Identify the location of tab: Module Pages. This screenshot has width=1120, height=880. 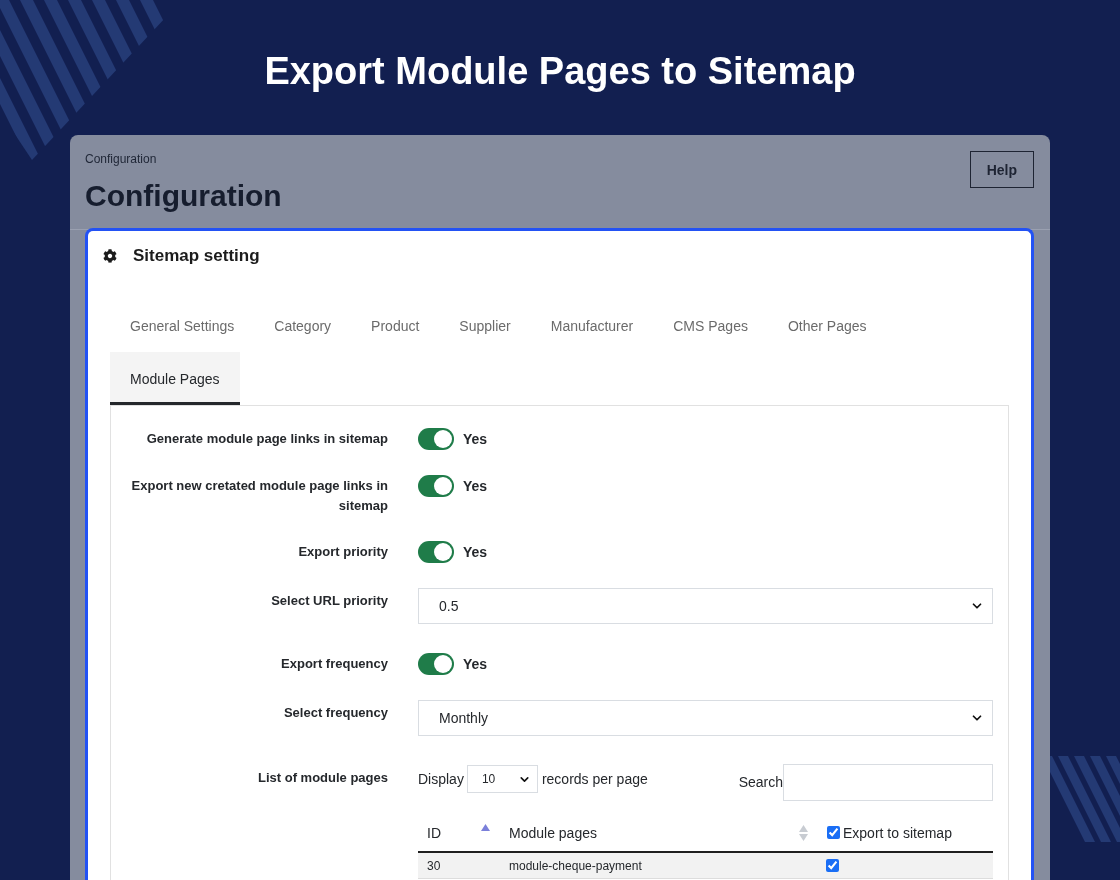
(175, 378).